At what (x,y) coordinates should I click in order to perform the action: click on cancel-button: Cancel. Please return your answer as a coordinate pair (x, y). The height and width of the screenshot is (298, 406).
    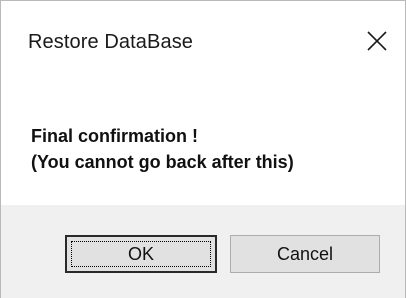
    Looking at the image, I should click on (305, 254).